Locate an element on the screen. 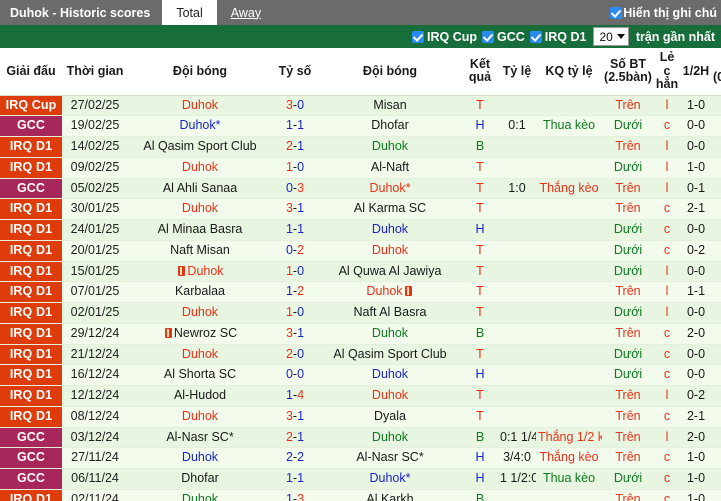 Image resolution: width=721 pixels, height=501 pixels. header-odds: Tỷ lệ is located at coordinates (517, 72).